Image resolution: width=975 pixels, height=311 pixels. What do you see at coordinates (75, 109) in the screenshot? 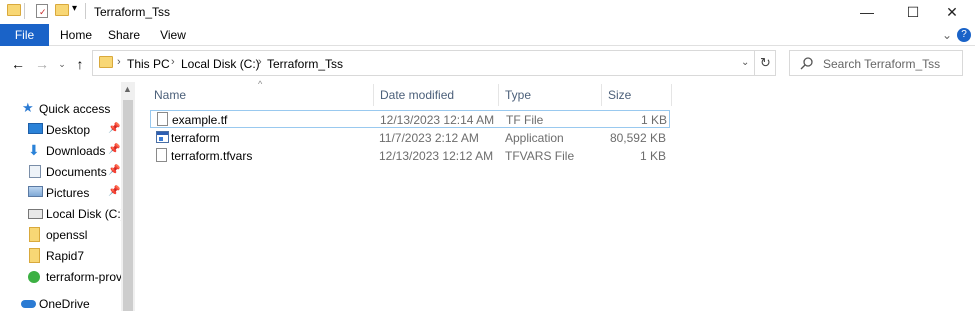
I see `sidebar-item-label: Quick access` at bounding box center [75, 109].